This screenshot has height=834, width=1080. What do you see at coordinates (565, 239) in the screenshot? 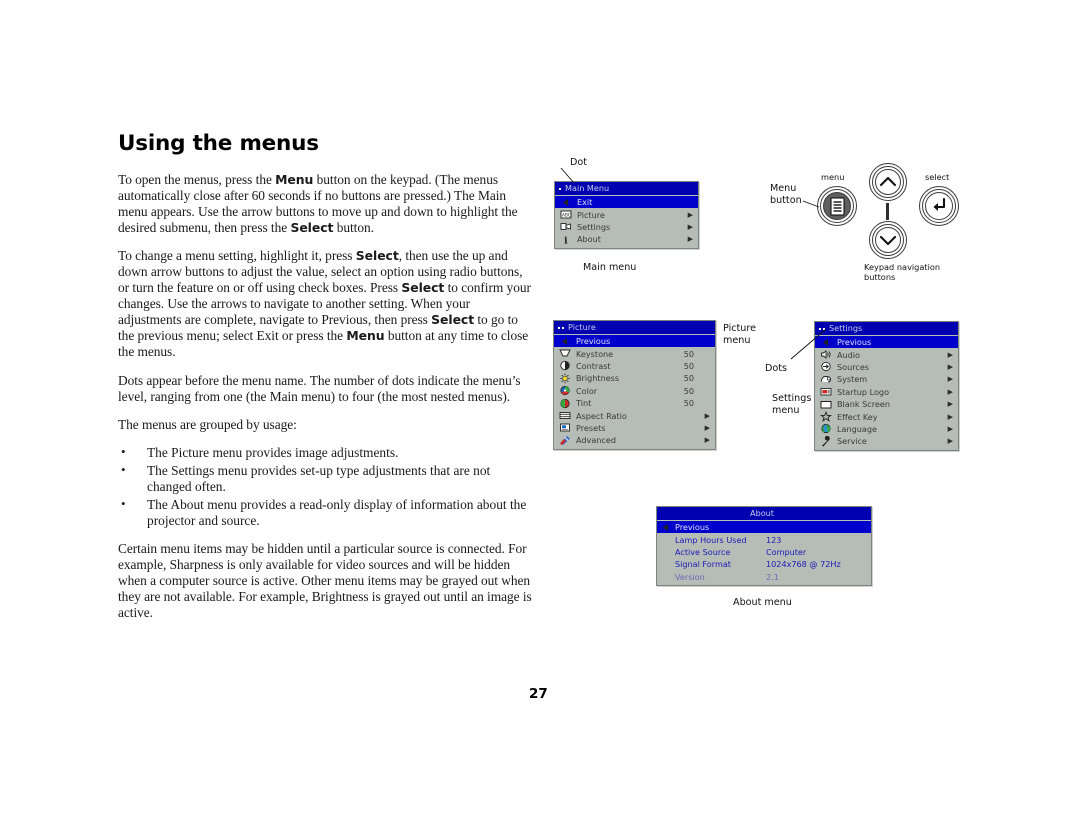
I see `about-info-icon: i` at bounding box center [565, 239].